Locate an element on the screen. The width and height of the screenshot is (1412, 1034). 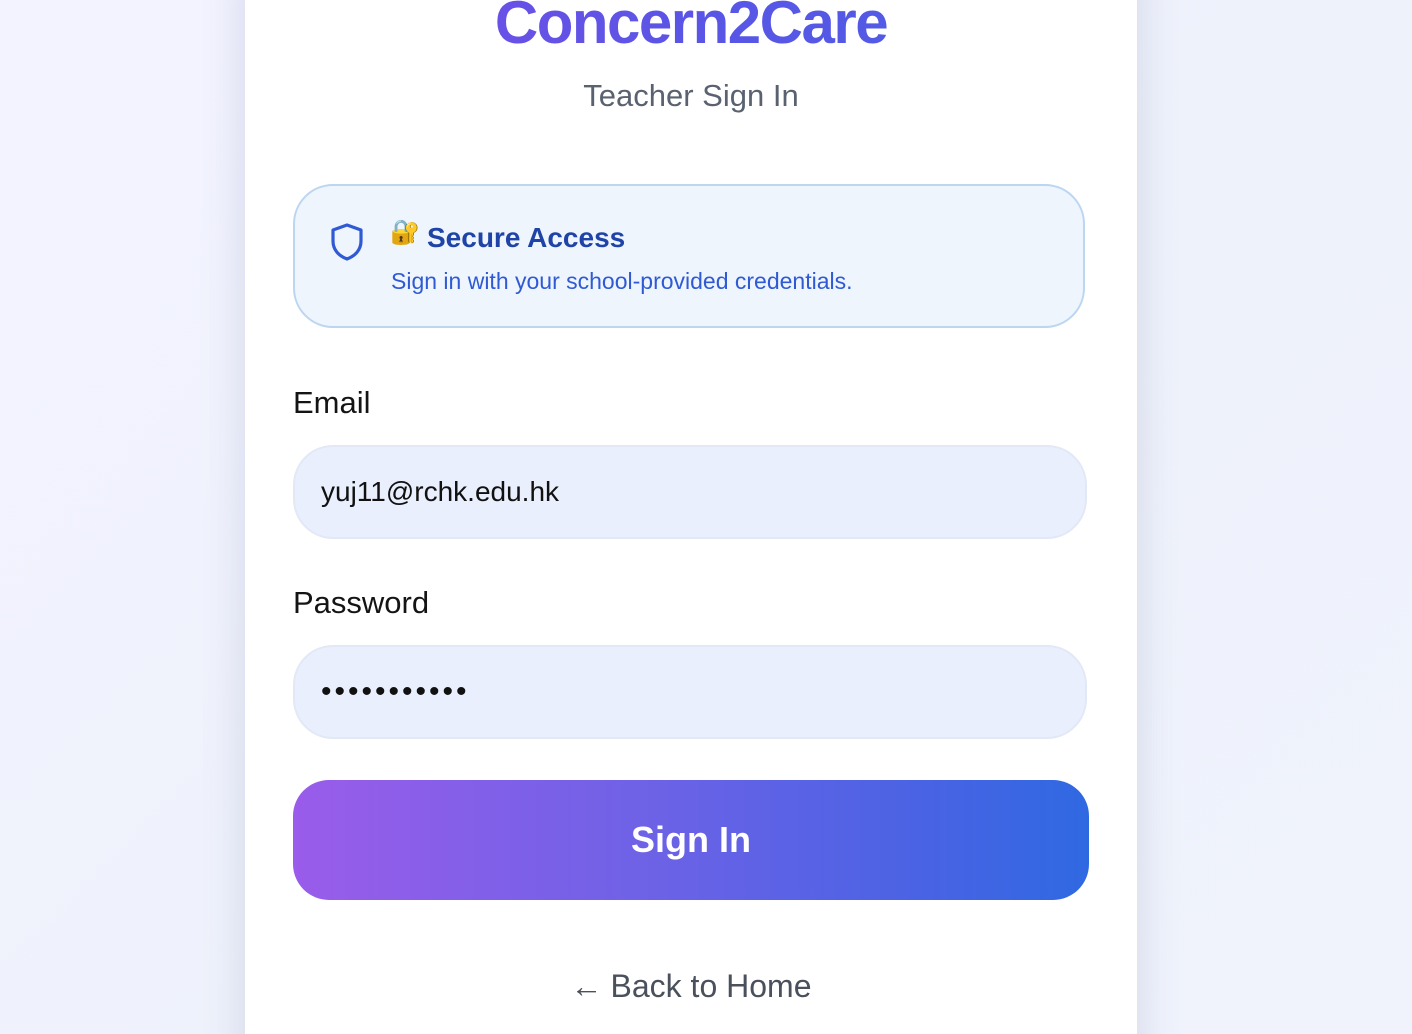
back-to-home-link: ← Back to Home is located at coordinates (691, 986).